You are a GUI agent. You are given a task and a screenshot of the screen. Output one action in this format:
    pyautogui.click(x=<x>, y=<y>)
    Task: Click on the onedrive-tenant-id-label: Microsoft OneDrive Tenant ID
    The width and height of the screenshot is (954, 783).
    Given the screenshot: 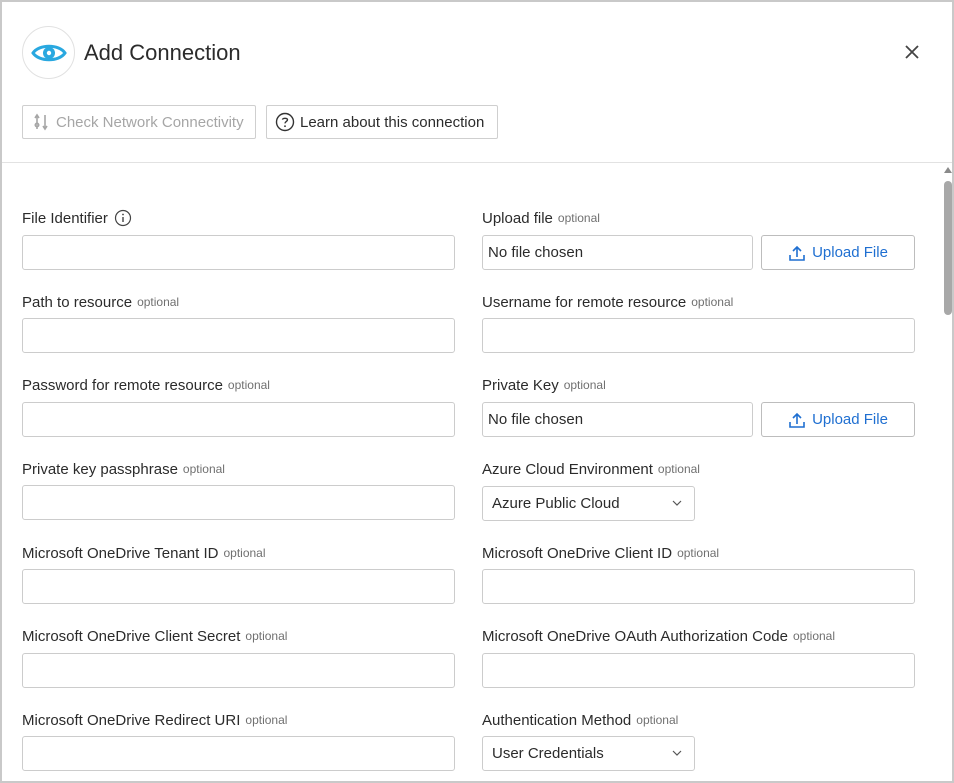 What is the action you would take?
    pyautogui.click(x=120, y=553)
    